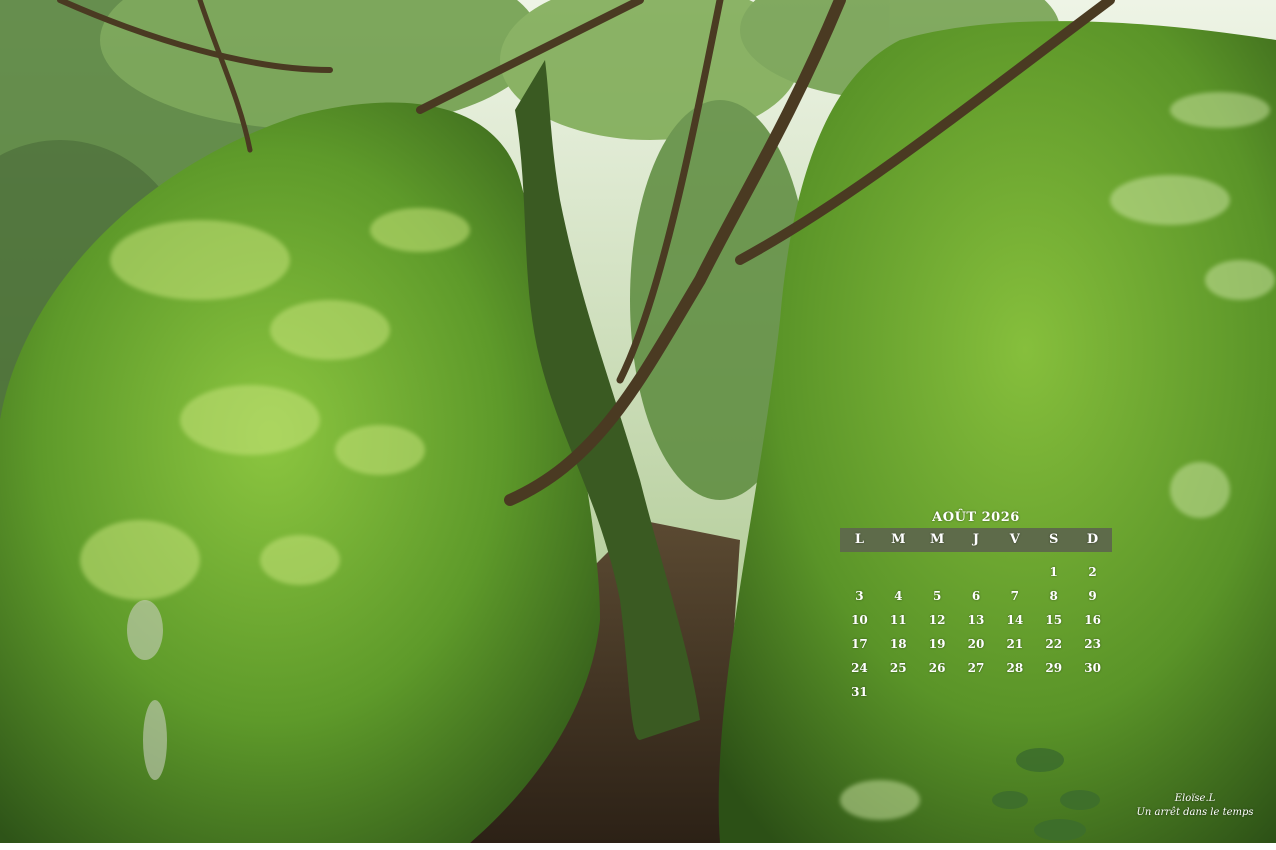  Describe the element at coordinates (976, 620) in the screenshot. I see `calendar-day: 13` at that location.